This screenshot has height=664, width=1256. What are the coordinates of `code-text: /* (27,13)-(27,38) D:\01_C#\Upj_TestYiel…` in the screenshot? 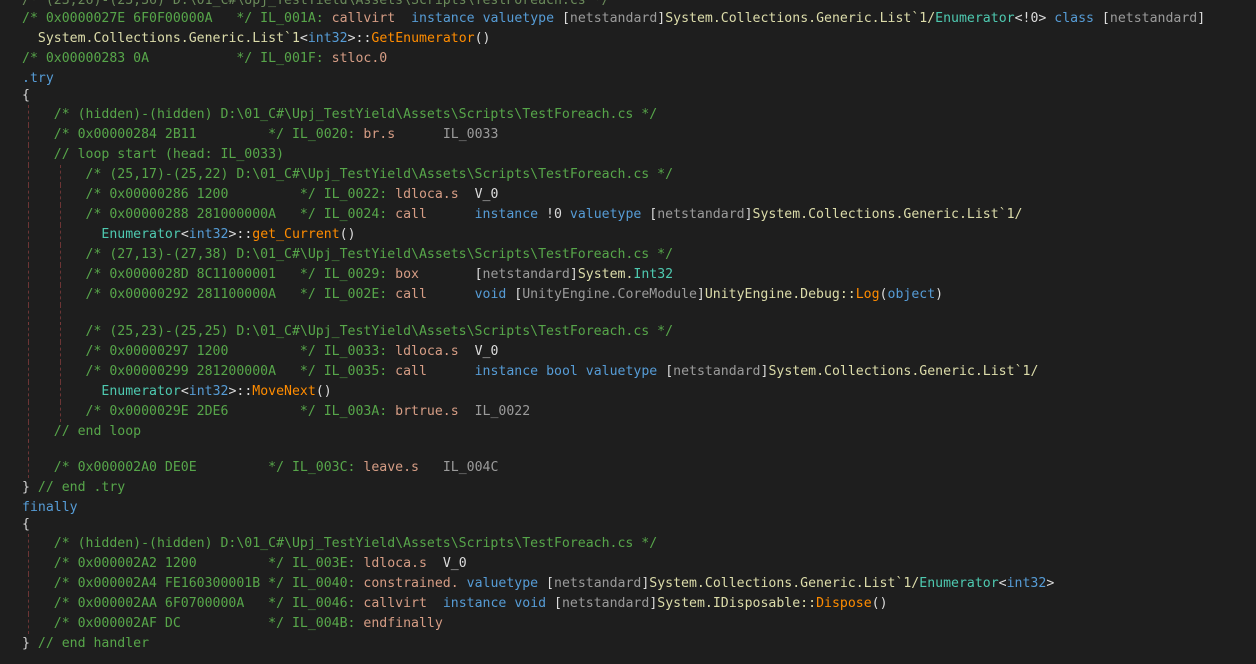 It's located at (348, 255).